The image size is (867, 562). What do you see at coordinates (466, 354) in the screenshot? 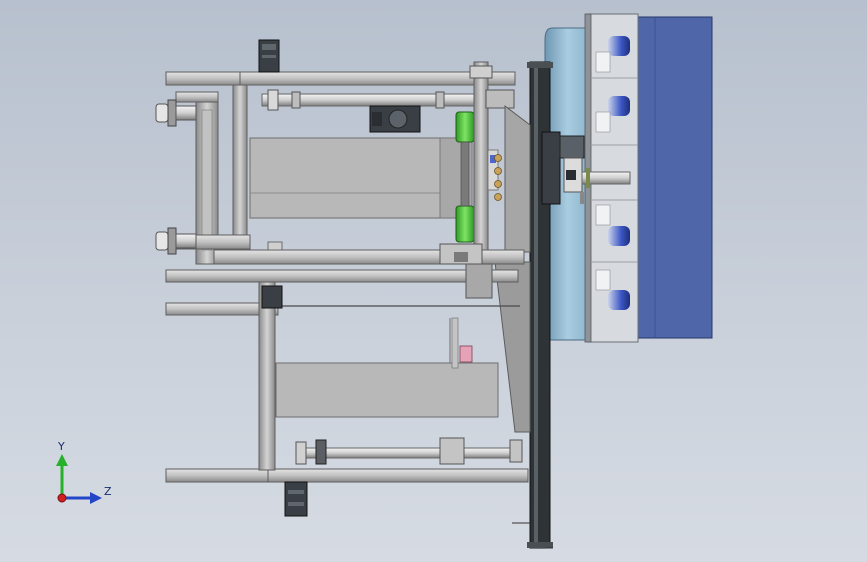
I see `pink-sensor` at bounding box center [466, 354].